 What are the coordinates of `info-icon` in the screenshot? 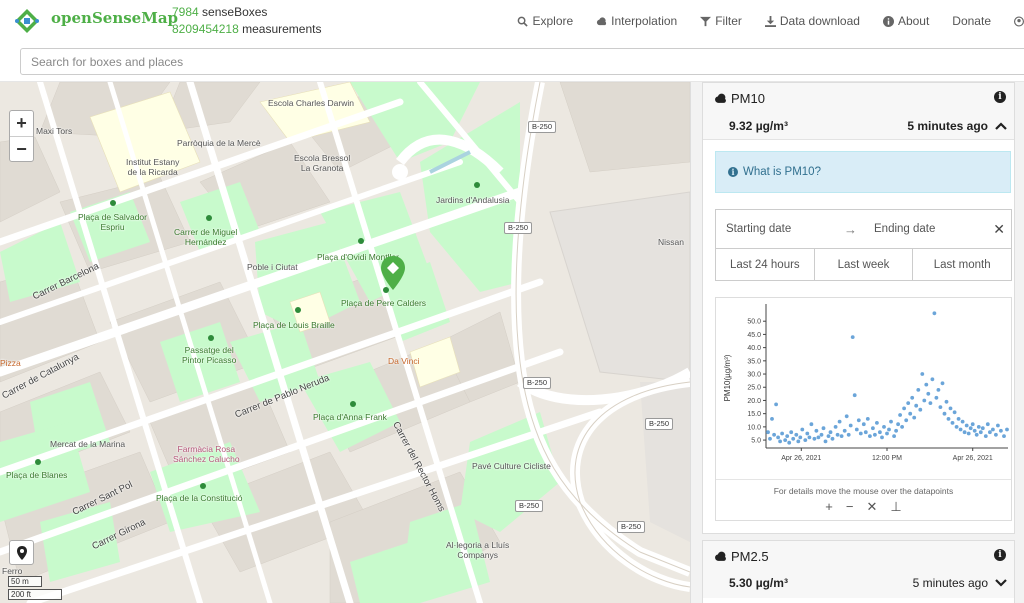 It's located at (888, 21).